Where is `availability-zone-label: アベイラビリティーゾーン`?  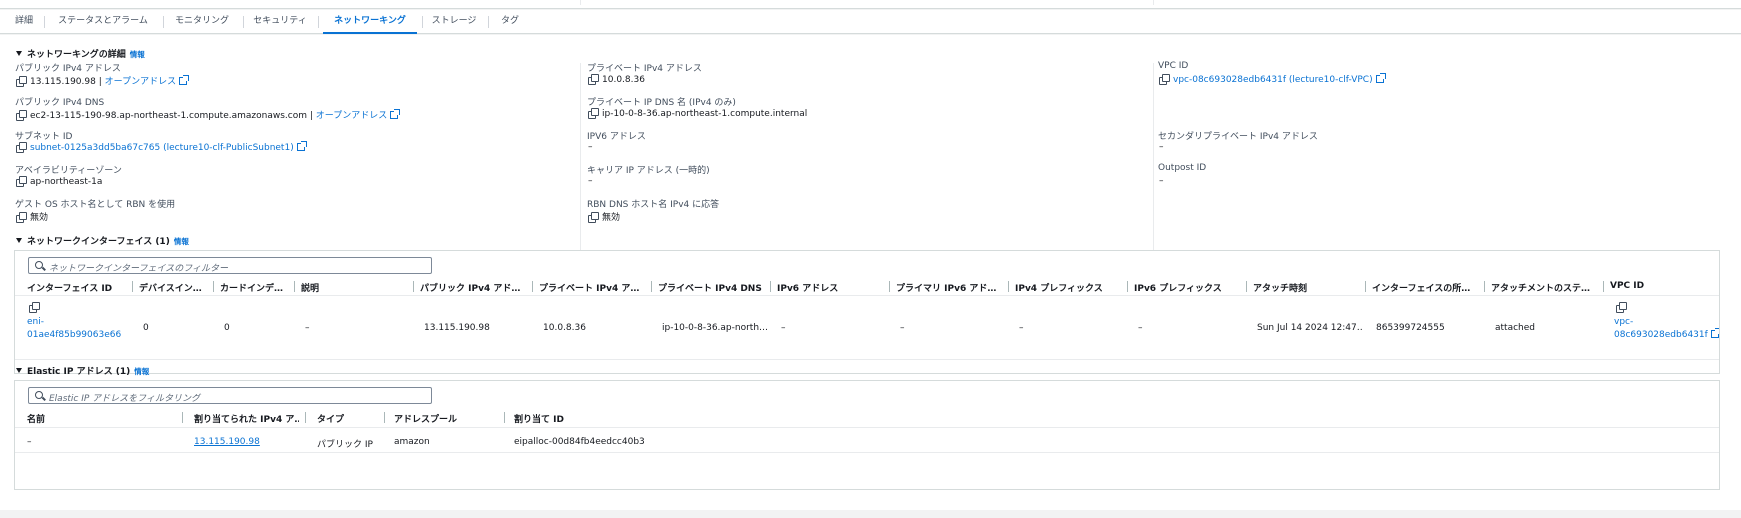
availability-zone-label: アベイラビリティーゾーン is located at coordinates (68, 171).